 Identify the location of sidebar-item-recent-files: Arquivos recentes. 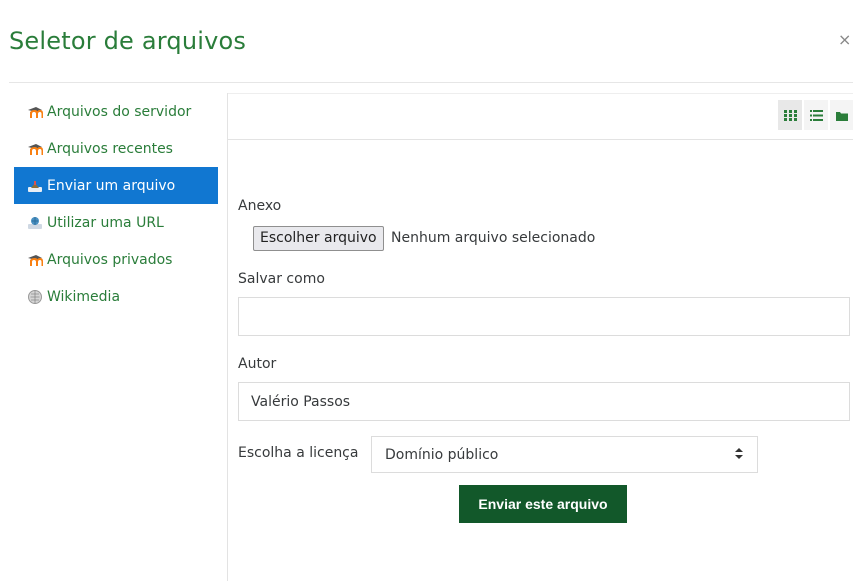
(116, 148).